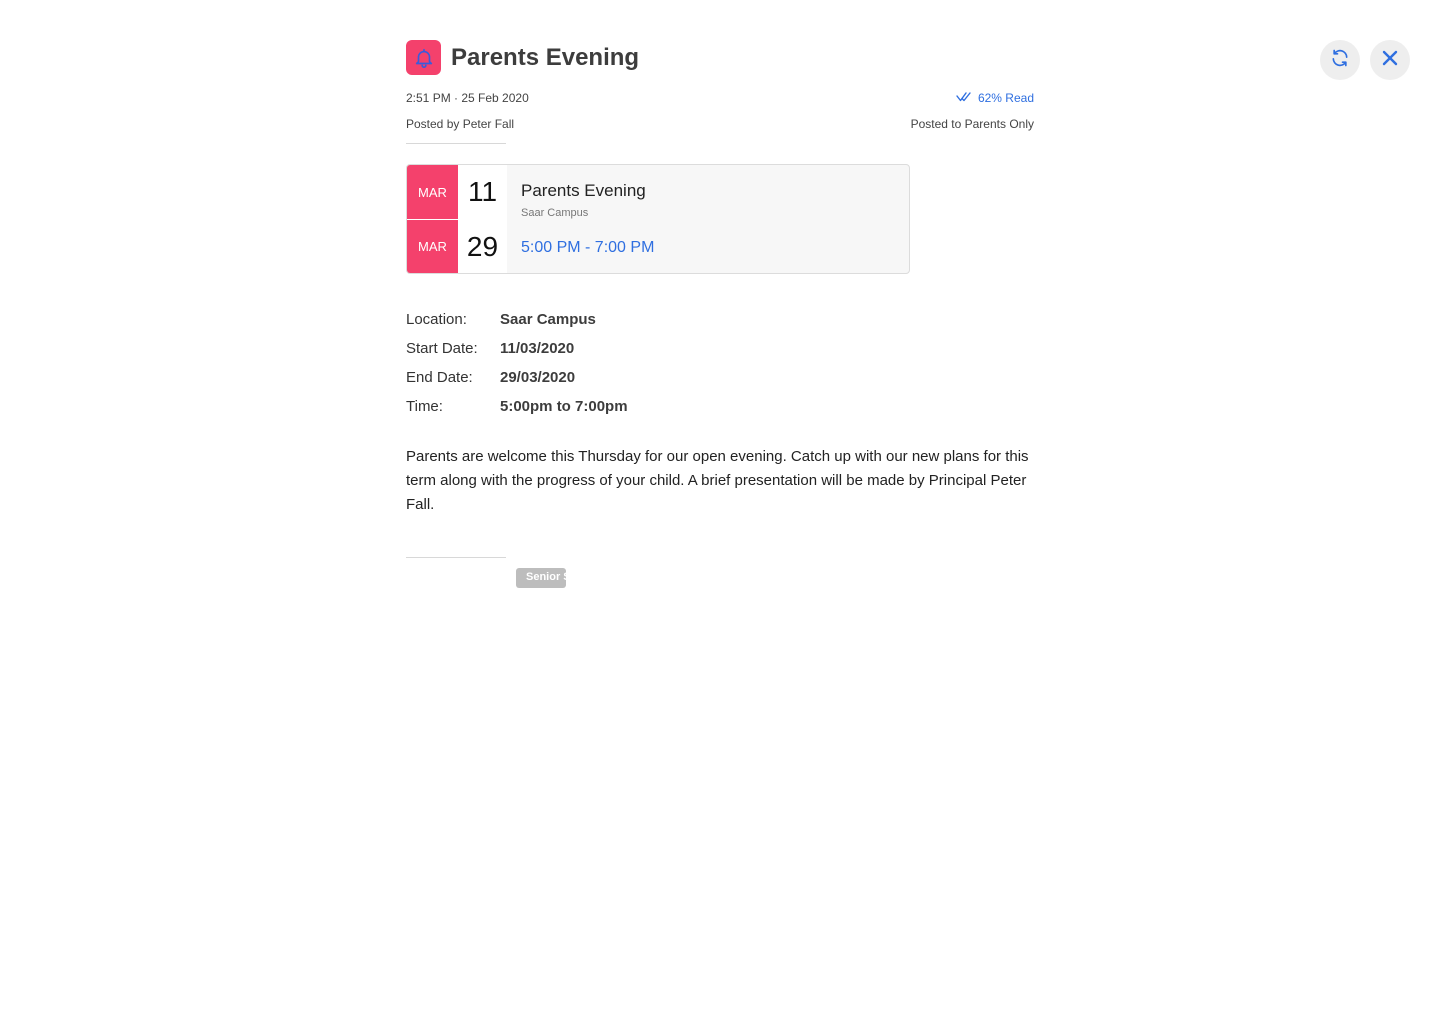  I want to click on end-date-label: End Date:, so click(439, 377).